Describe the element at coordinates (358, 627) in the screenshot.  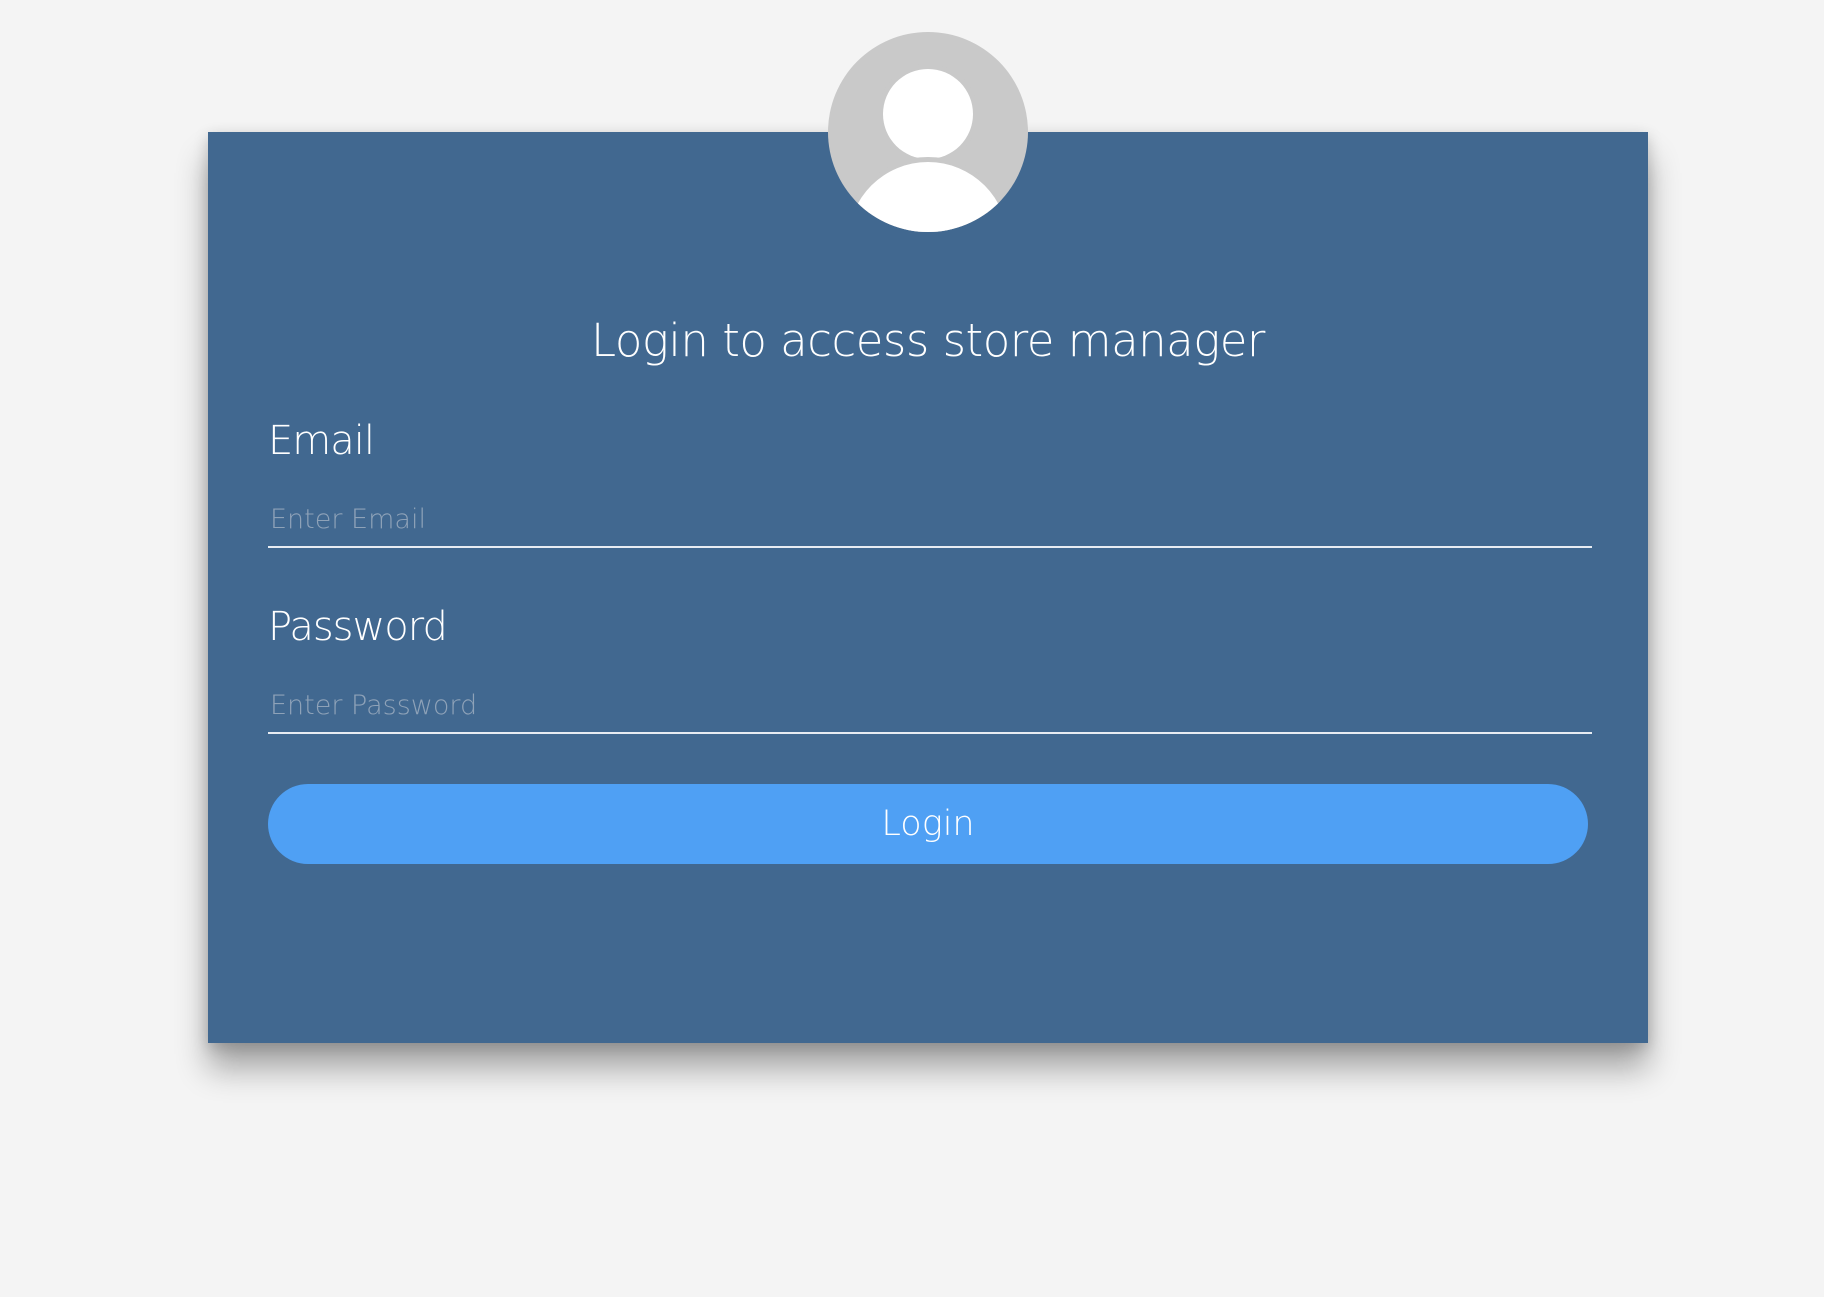
I see `password-label: Password` at that location.